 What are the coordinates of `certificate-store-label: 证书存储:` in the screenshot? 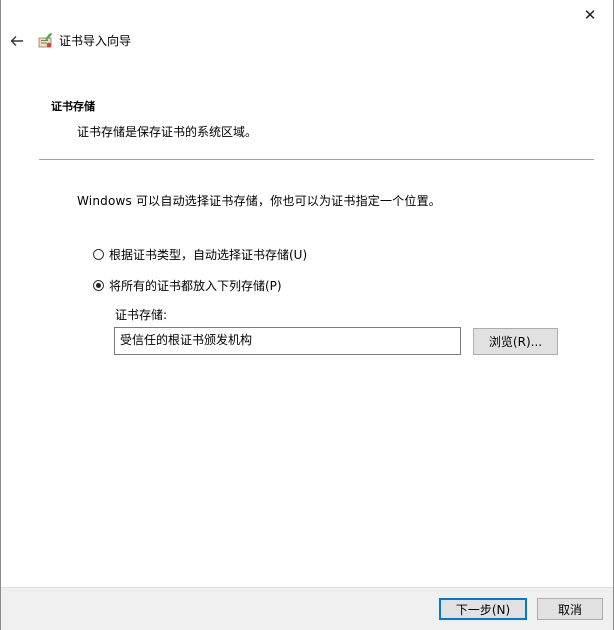 It's located at (141, 315).